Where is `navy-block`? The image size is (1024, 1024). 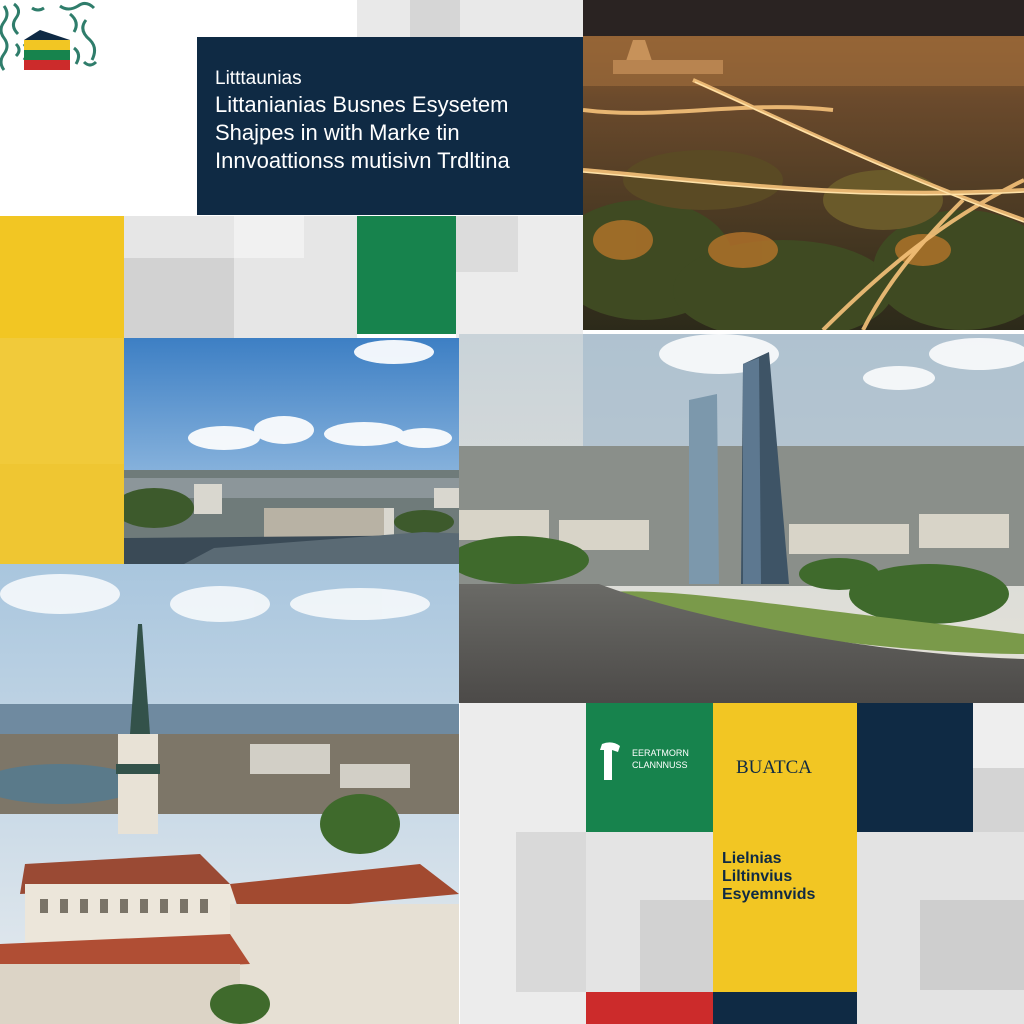 navy-block is located at coordinates (915, 767).